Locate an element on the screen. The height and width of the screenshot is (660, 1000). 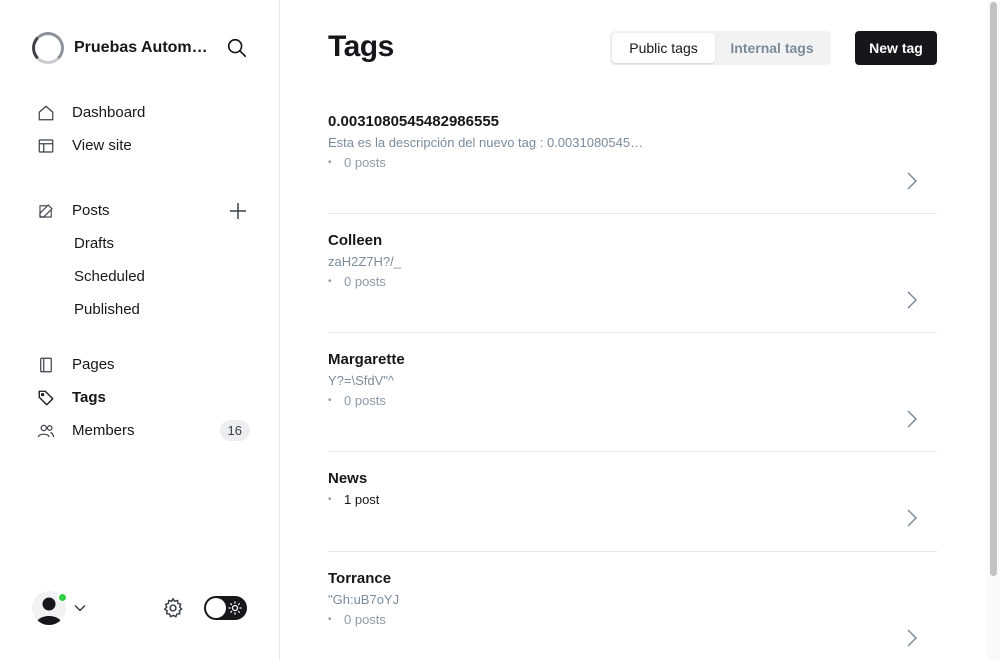
tab-public-tags: Public tags is located at coordinates (663, 48).